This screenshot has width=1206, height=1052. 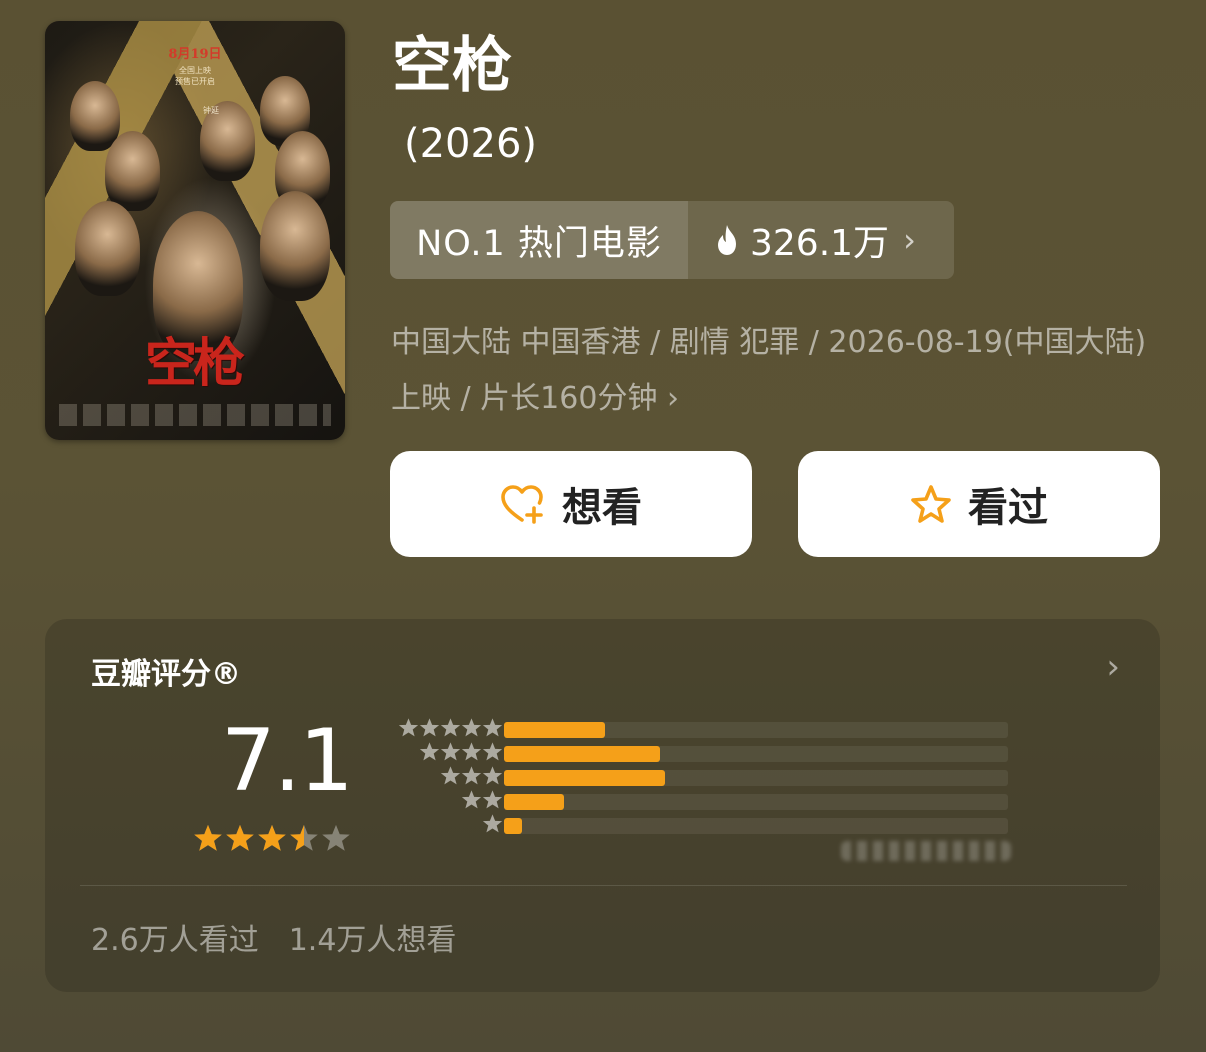 I want to click on watched-button: 看过, so click(x=979, y=504).